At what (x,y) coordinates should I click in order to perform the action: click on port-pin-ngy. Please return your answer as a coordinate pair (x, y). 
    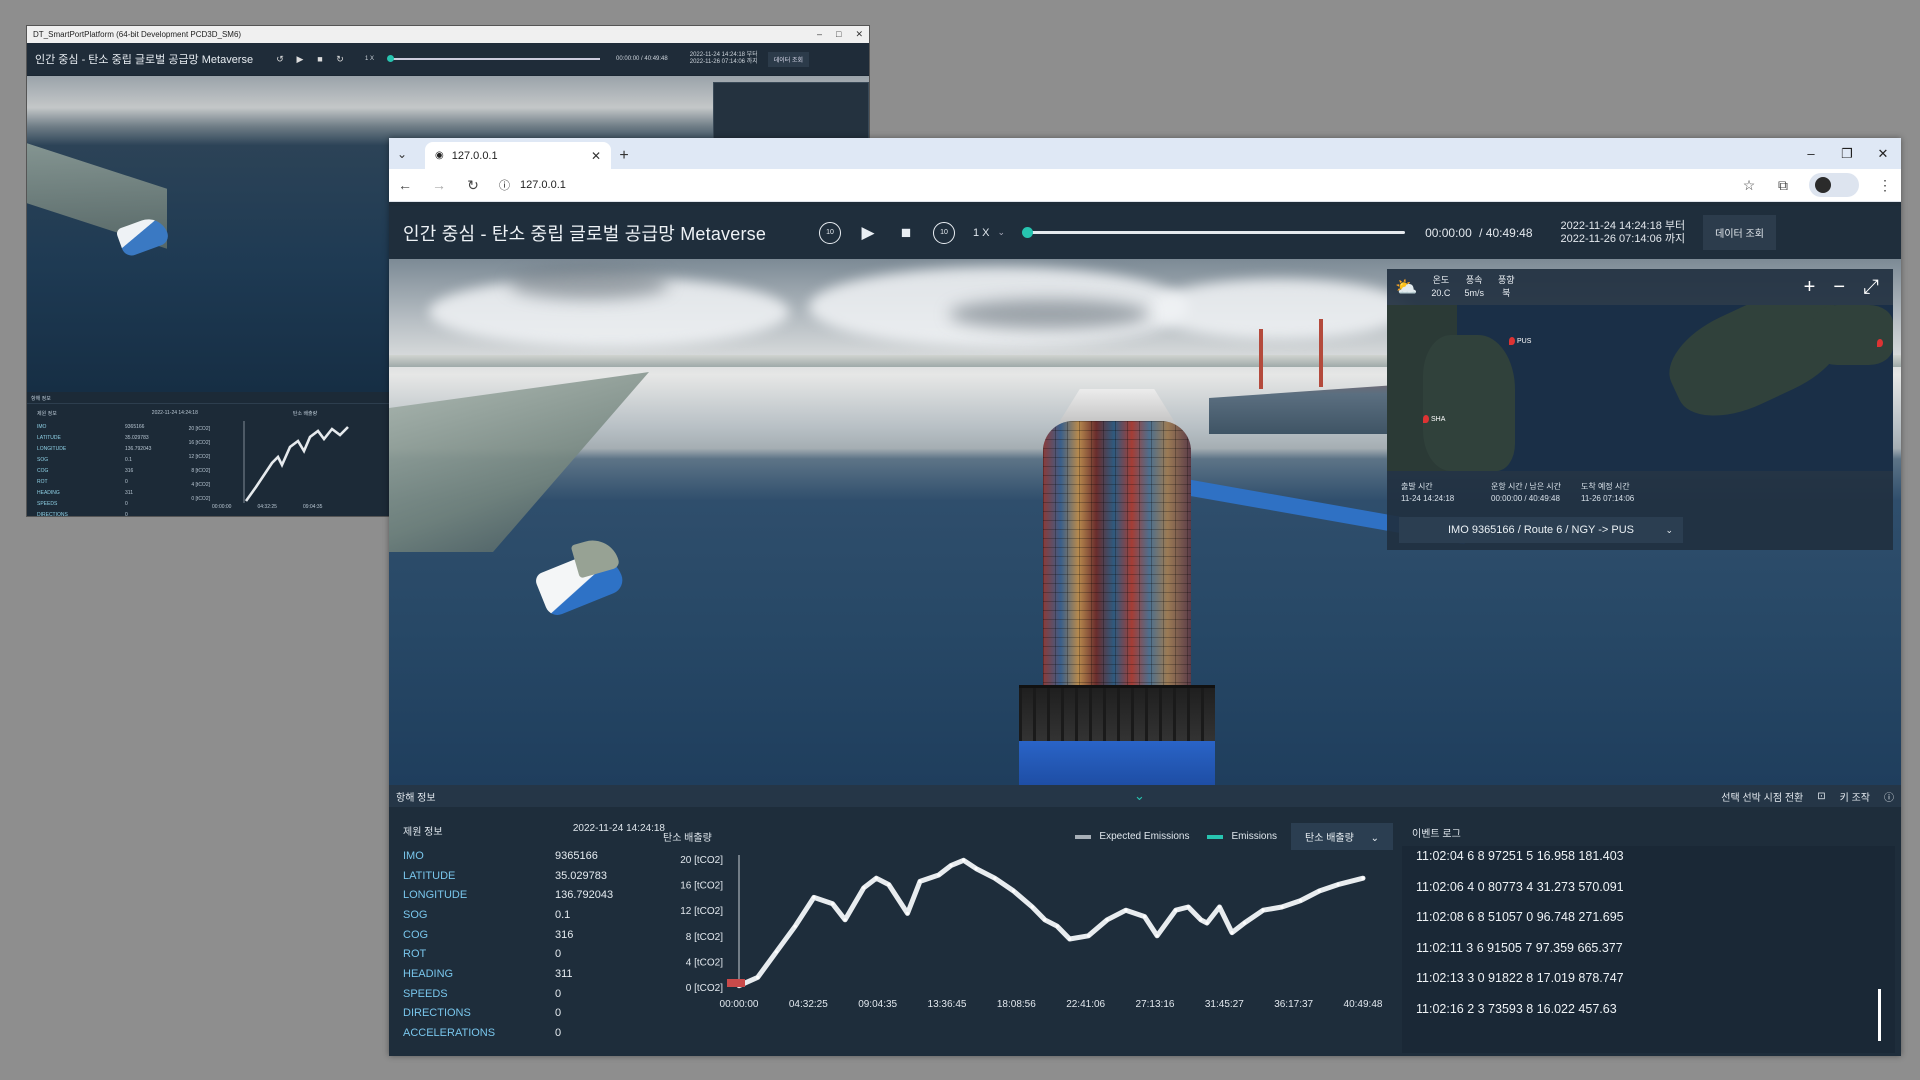
    Looking at the image, I should click on (1880, 343).